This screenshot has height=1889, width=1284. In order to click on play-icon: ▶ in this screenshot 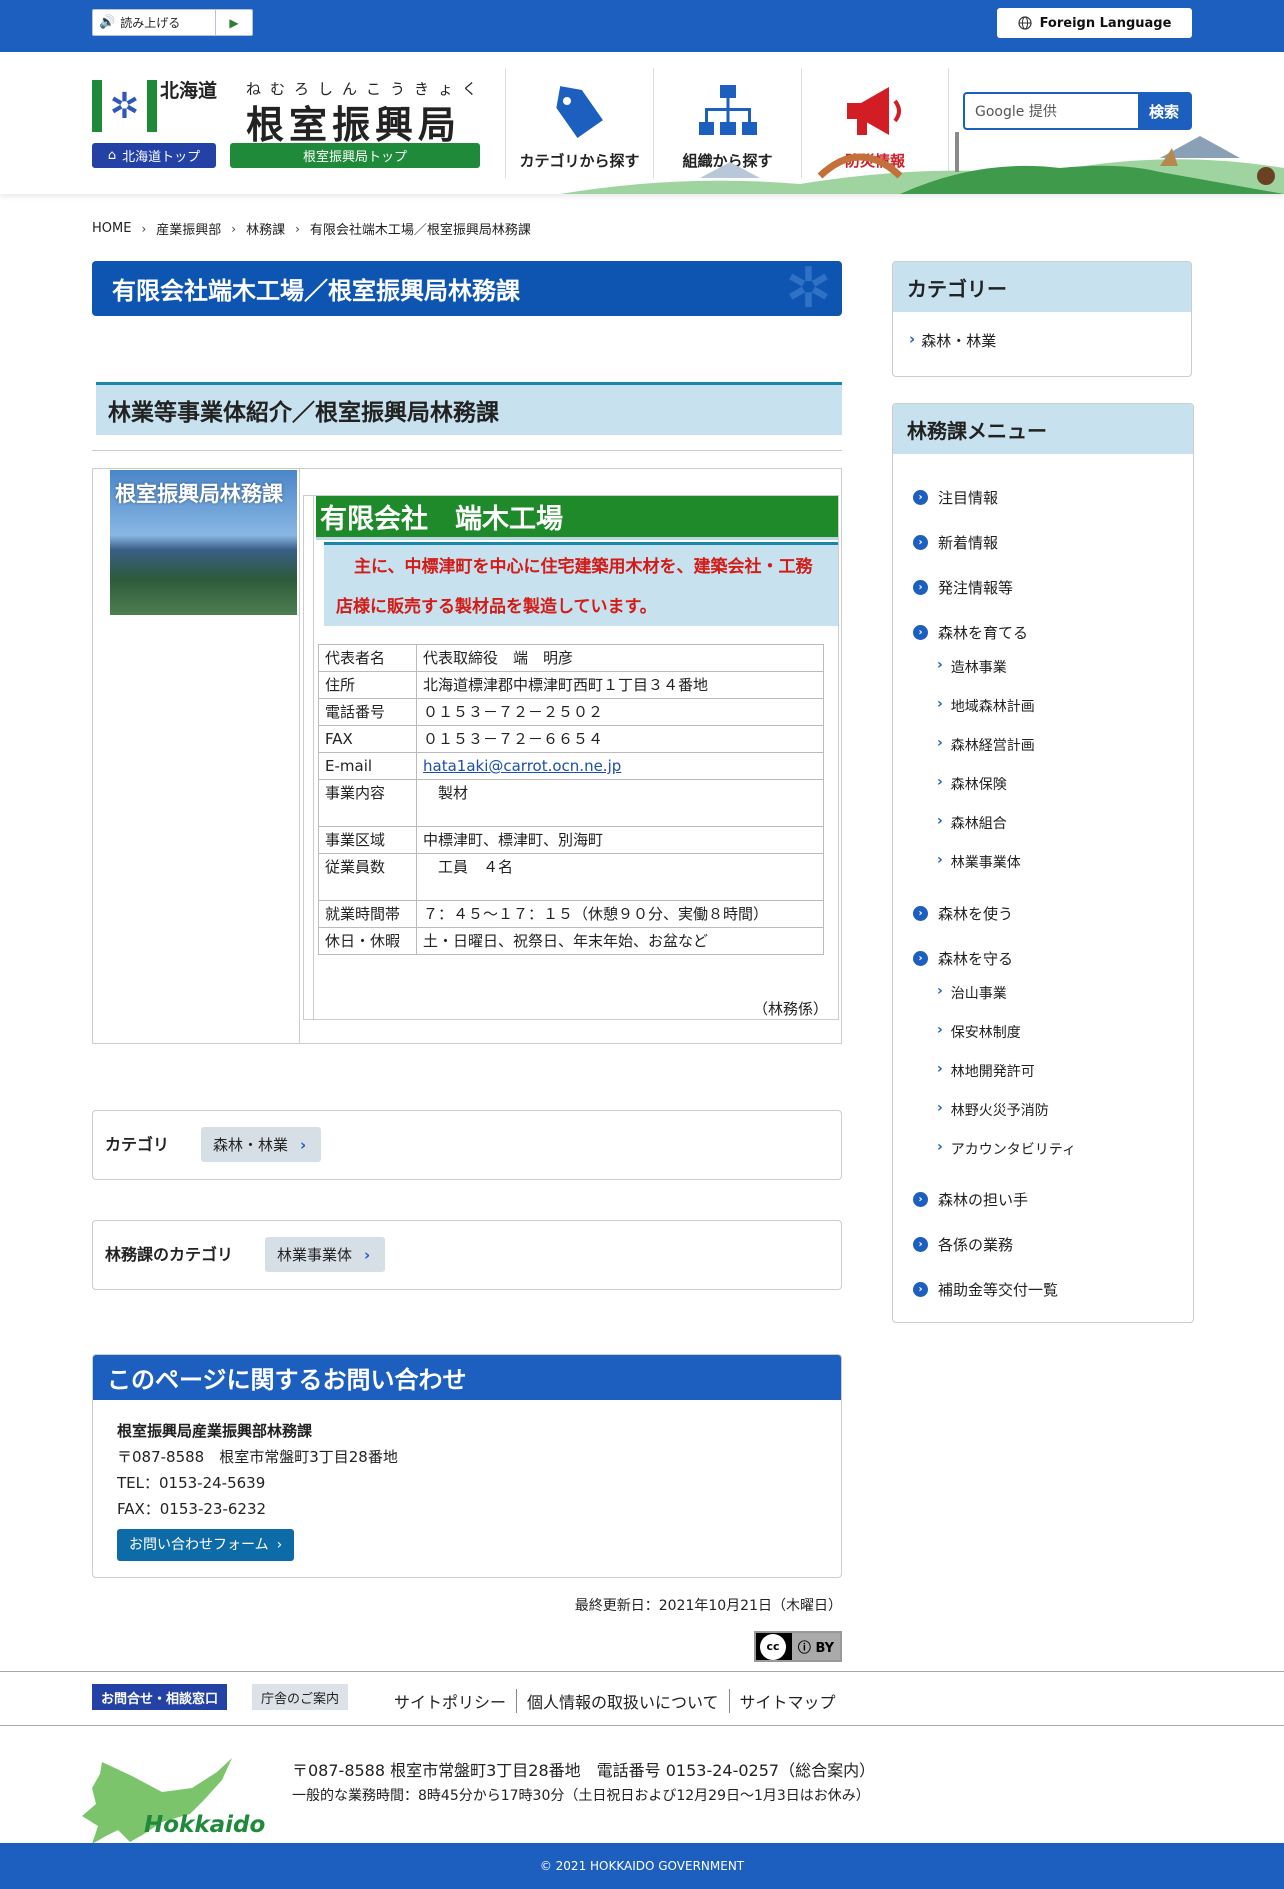, I will do `click(234, 23)`.